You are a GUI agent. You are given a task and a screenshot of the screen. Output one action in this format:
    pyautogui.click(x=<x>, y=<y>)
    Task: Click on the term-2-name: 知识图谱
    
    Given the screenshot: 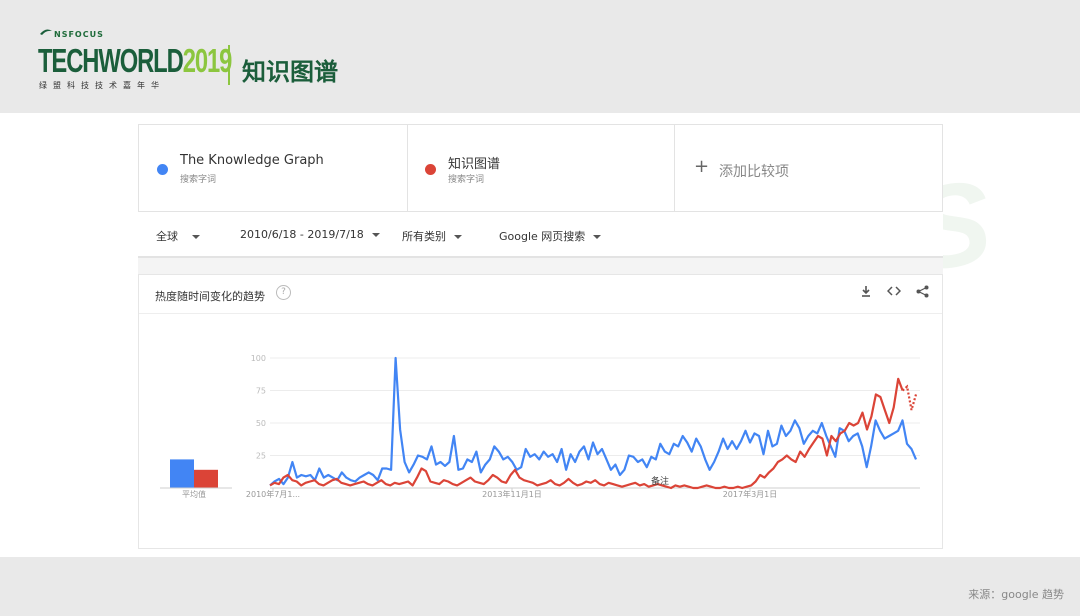 What is the action you would take?
    pyautogui.click(x=474, y=164)
    